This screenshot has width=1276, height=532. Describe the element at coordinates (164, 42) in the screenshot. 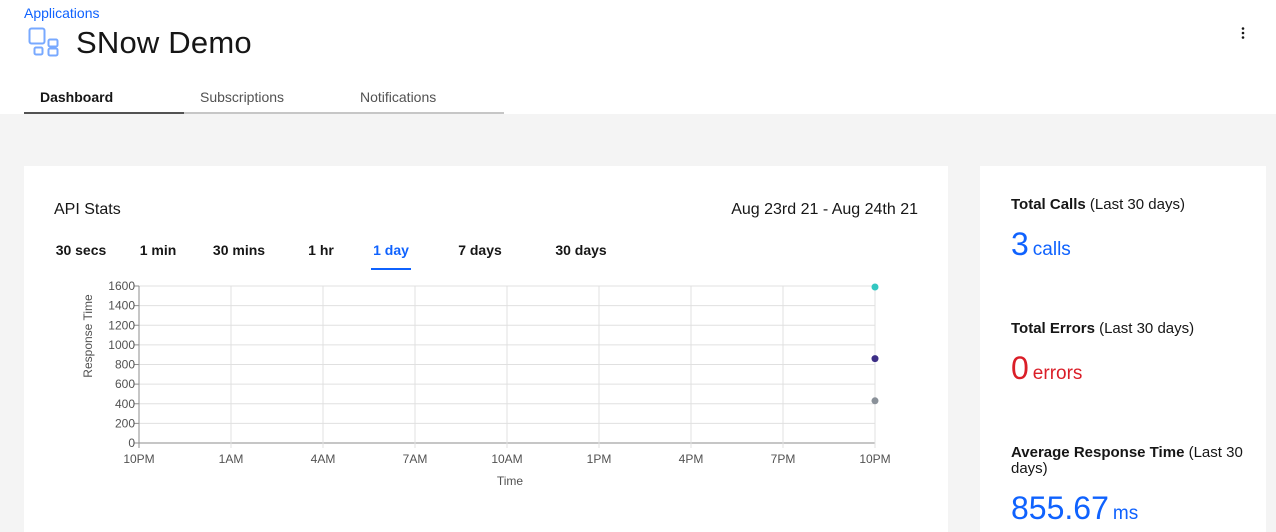

I see `page-title: SNow Demo` at that location.